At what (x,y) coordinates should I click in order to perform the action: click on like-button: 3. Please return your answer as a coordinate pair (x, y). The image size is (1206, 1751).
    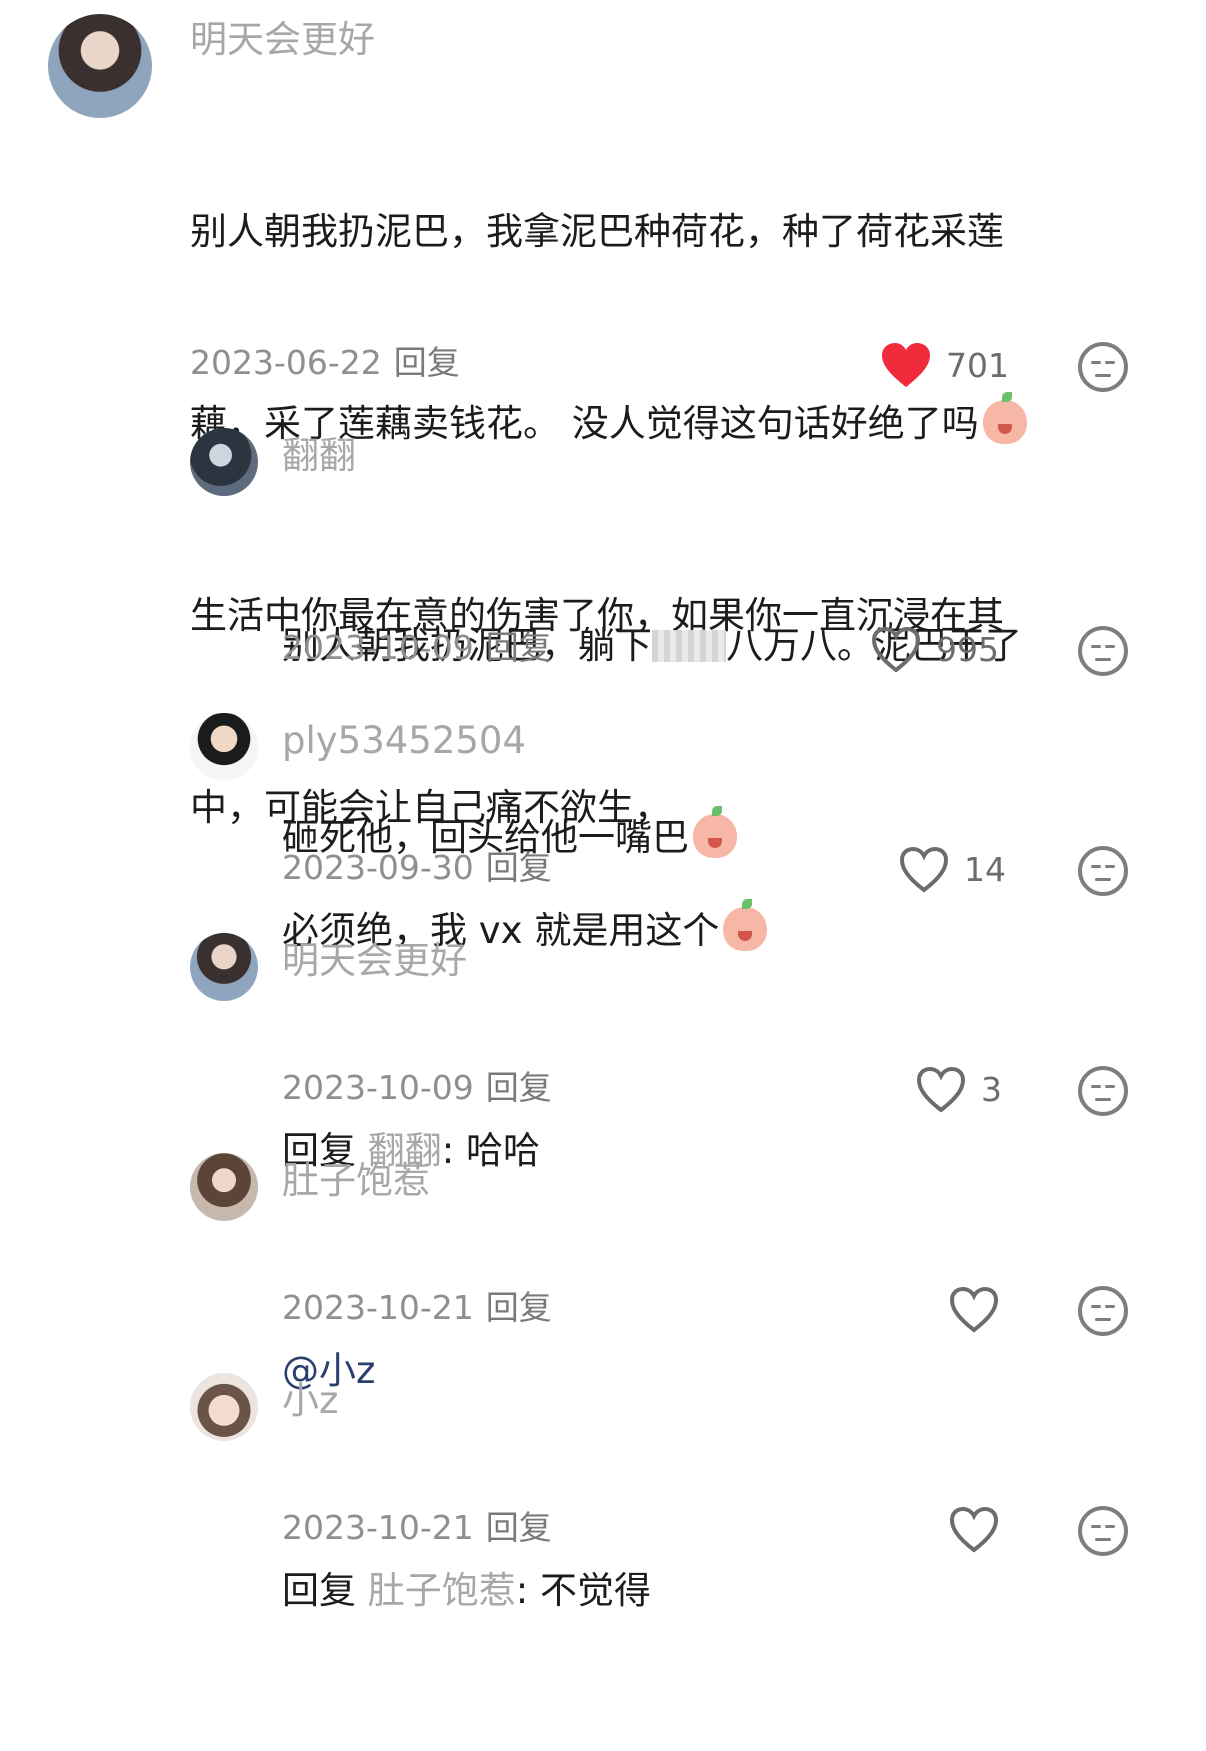
    Looking at the image, I should click on (958, 1090).